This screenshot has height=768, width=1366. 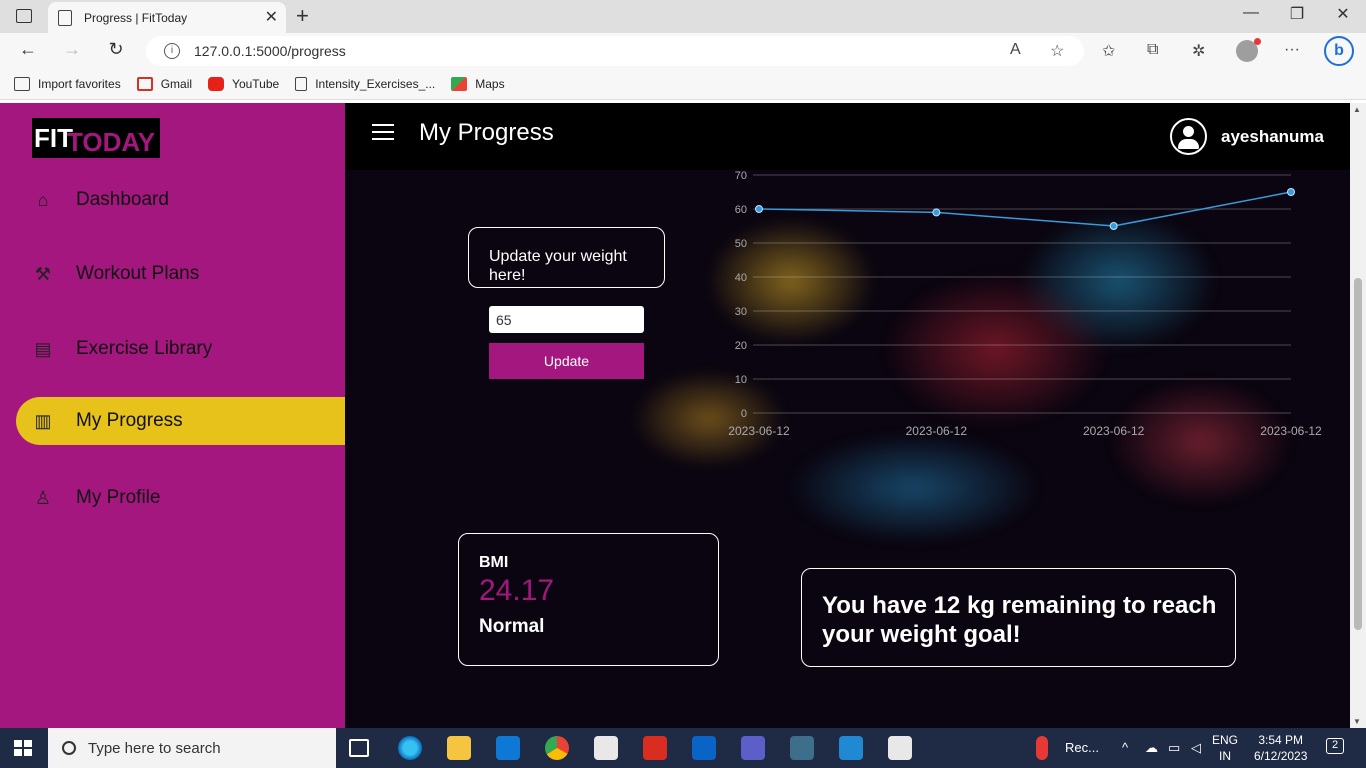 What do you see at coordinates (741, 278) in the screenshot?
I see `y-tick-label: 40` at bounding box center [741, 278].